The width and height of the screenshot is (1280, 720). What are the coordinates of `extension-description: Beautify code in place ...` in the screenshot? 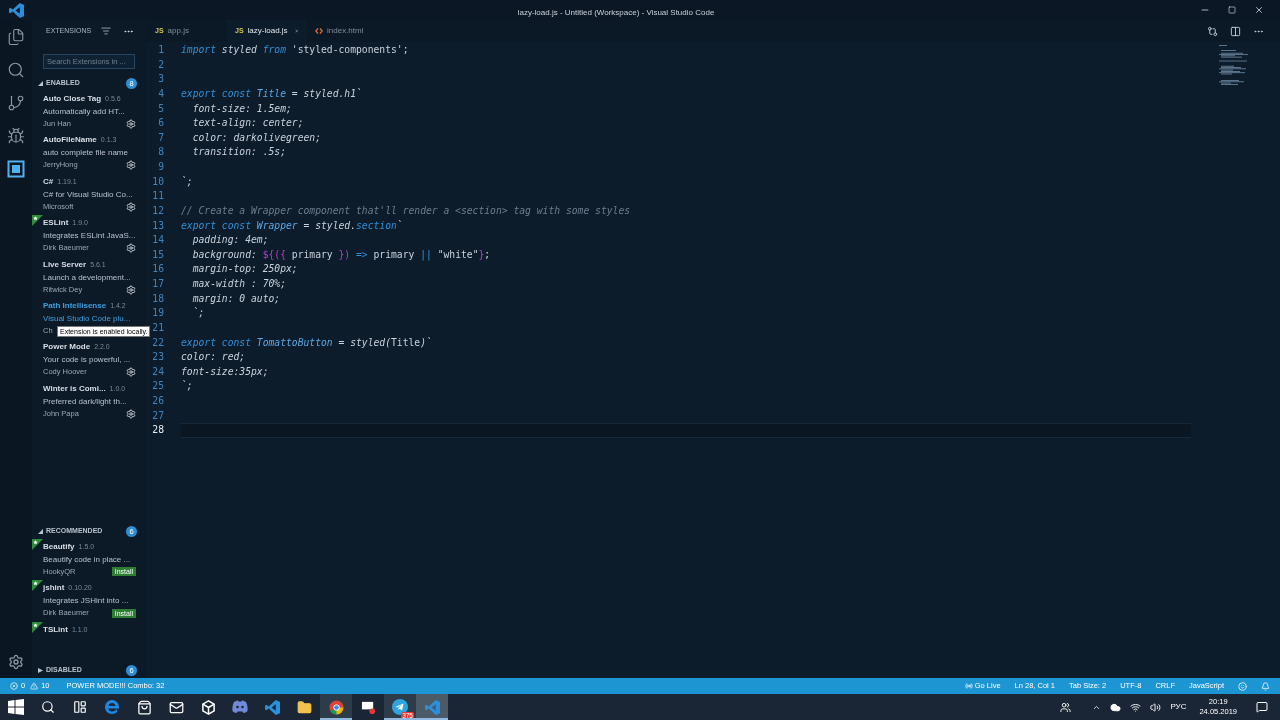 It's located at (87, 559).